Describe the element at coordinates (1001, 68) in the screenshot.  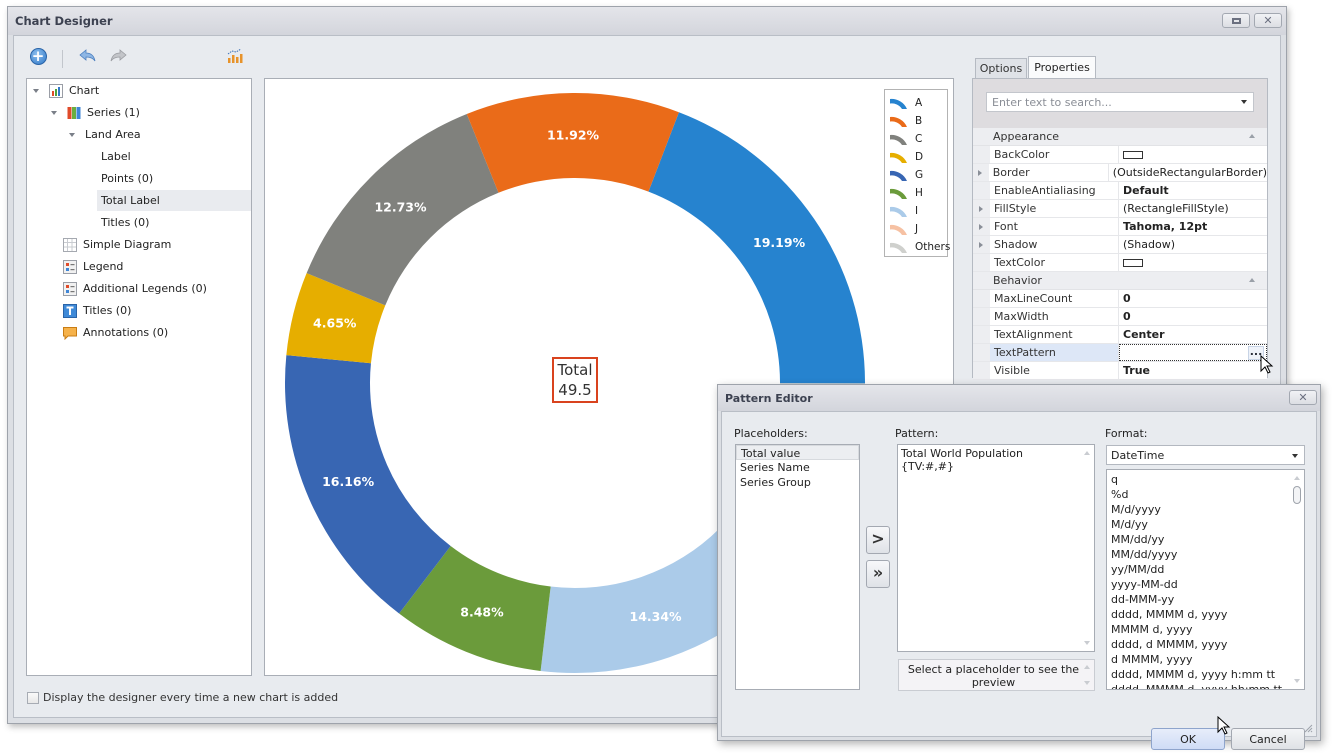
I see `tab-options: Options` at that location.